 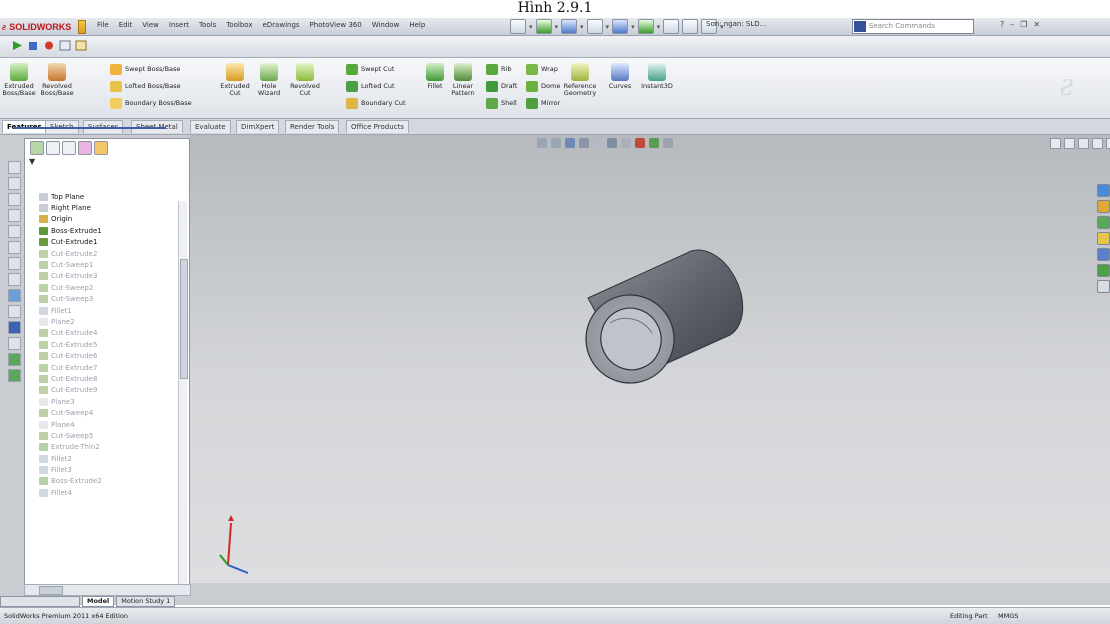 I want to click on viewport-close-icon, so click(x=1108, y=143).